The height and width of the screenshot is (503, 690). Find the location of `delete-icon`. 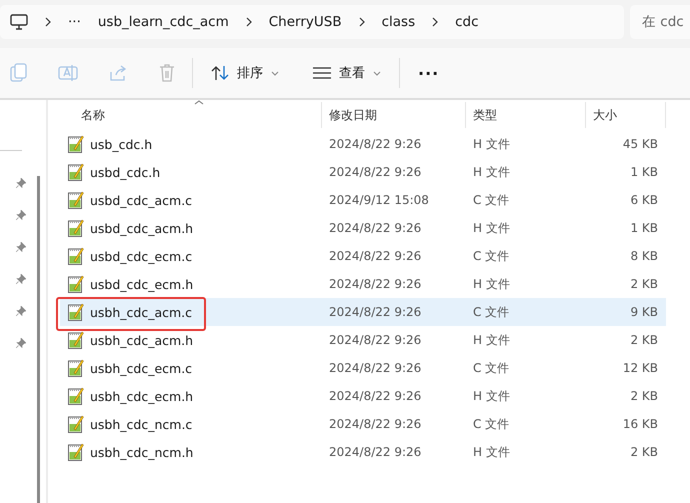

delete-icon is located at coordinates (167, 73).